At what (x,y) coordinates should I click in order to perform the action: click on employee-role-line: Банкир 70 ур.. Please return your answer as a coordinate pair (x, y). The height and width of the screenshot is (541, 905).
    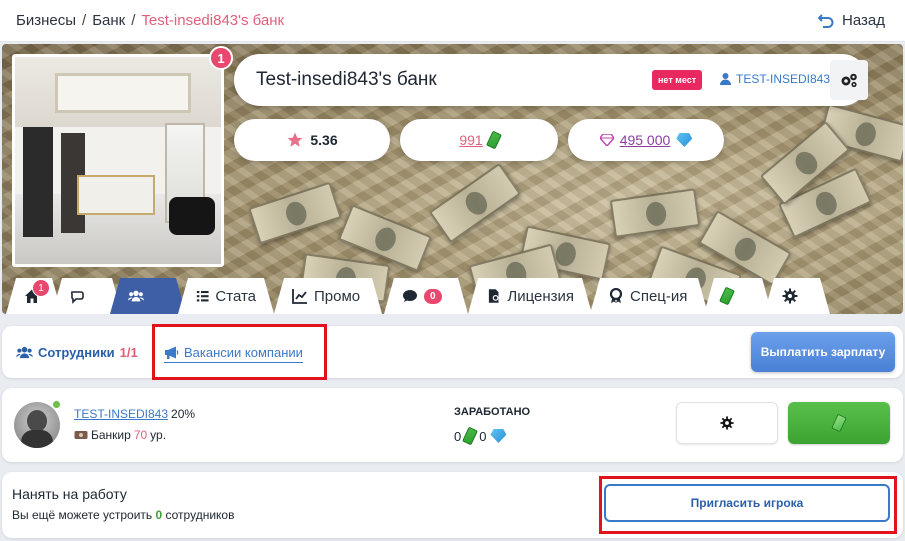
    Looking at the image, I should click on (120, 435).